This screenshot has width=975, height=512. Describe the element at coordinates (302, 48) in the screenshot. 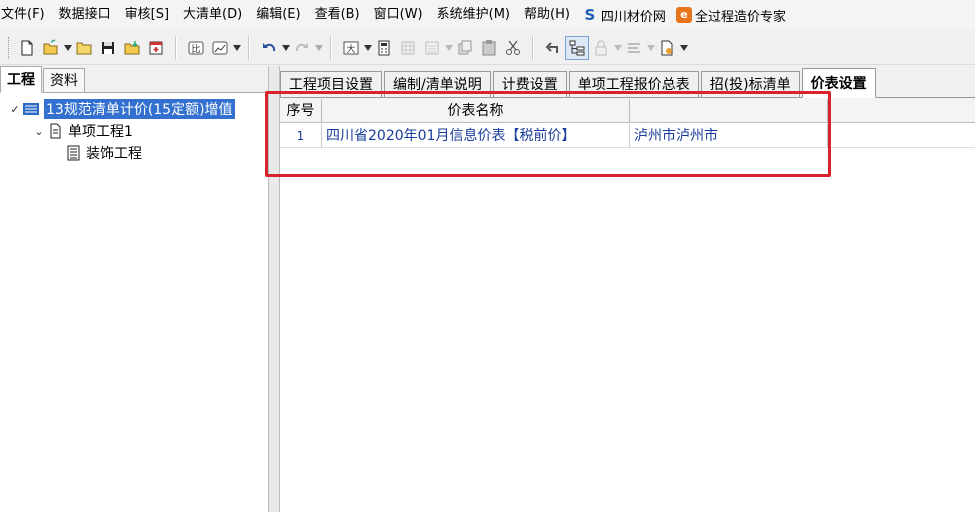

I see `redo-icon` at that location.